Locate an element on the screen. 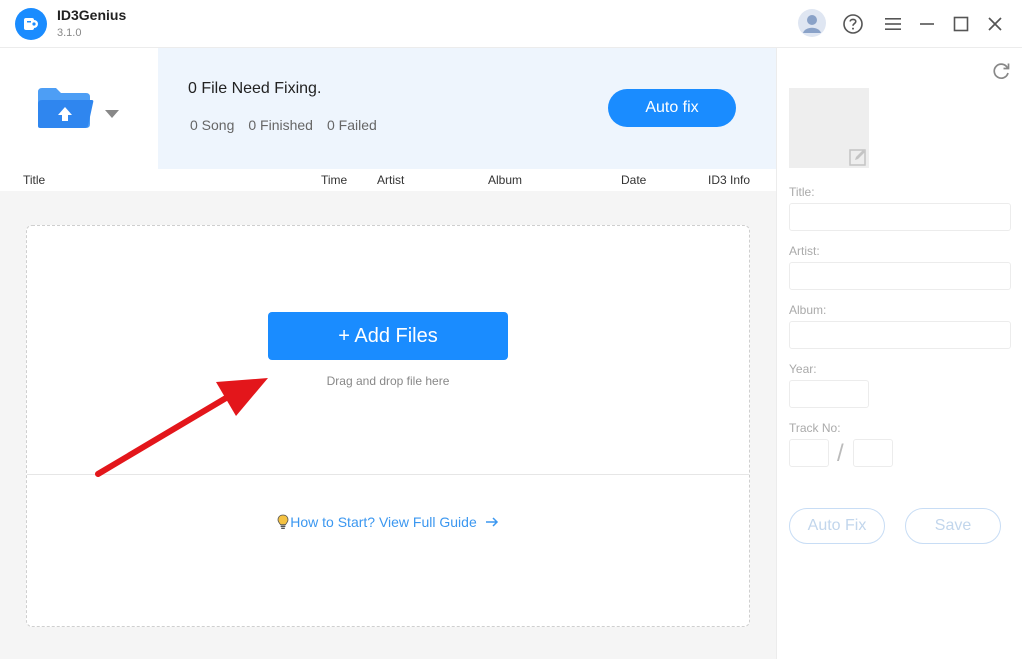 Image resolution: width=1022 pixels, height=659 pixels. folder-area is located at coordinates (79, 108).